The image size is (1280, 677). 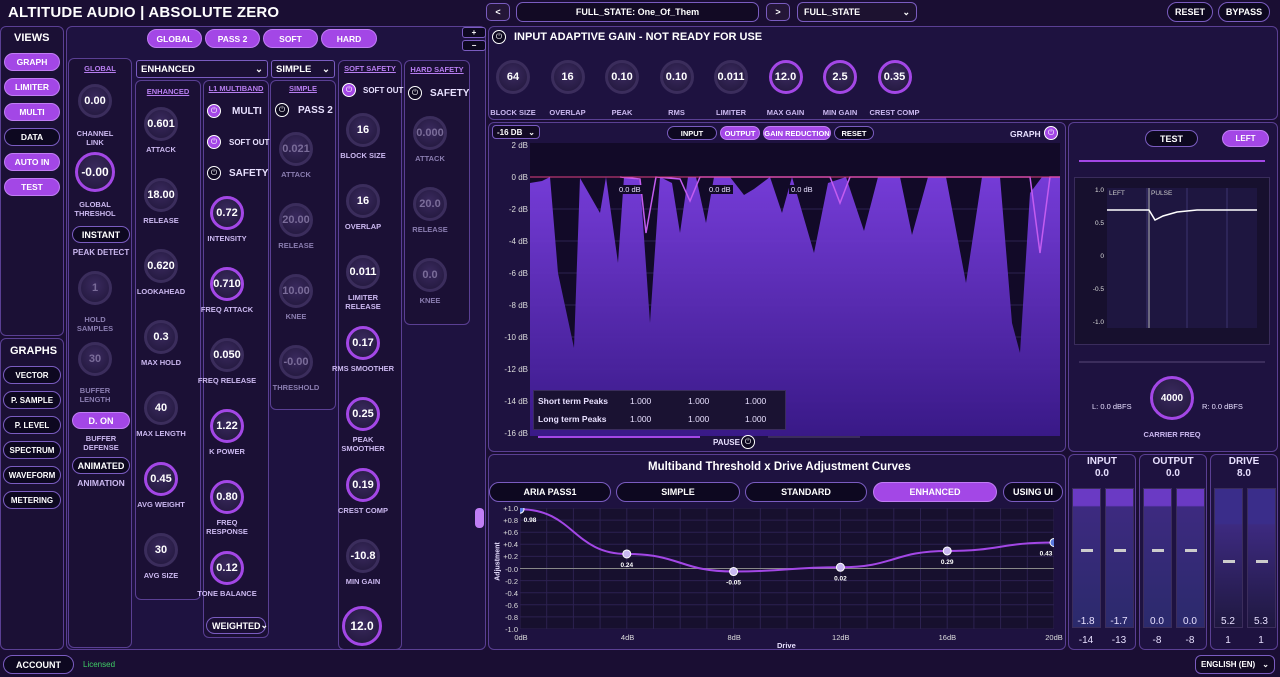 What do you see at coordinates (95, 359) in the screenshot?
I see `buffer-length-knob: 30` at bounding box center [95, 359].